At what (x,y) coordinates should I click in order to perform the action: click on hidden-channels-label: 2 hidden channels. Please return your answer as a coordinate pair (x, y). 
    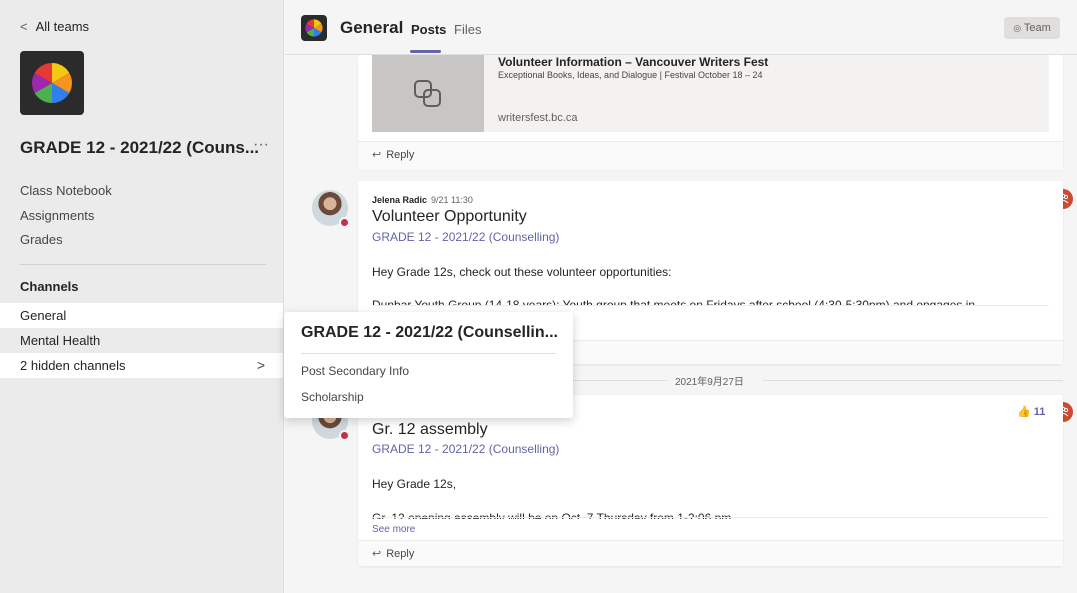
    Looking at the image, I should click on (73, 365).